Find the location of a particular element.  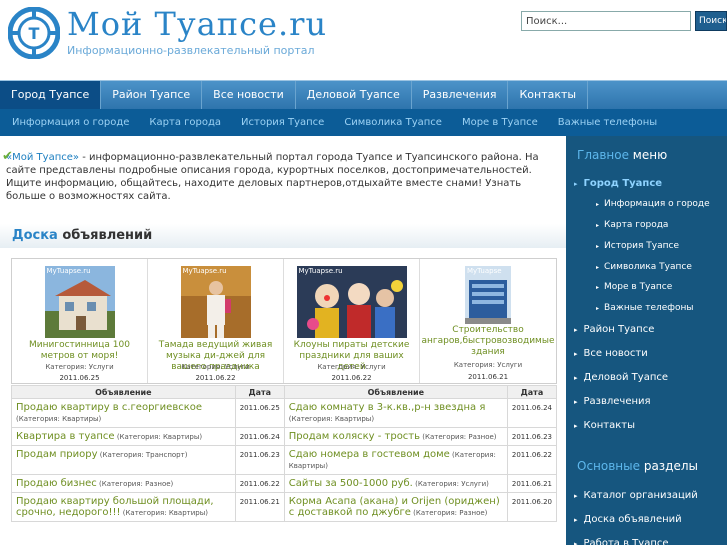

sidebar-item: ▸ Развлечения is located at coordinates (612, 401).